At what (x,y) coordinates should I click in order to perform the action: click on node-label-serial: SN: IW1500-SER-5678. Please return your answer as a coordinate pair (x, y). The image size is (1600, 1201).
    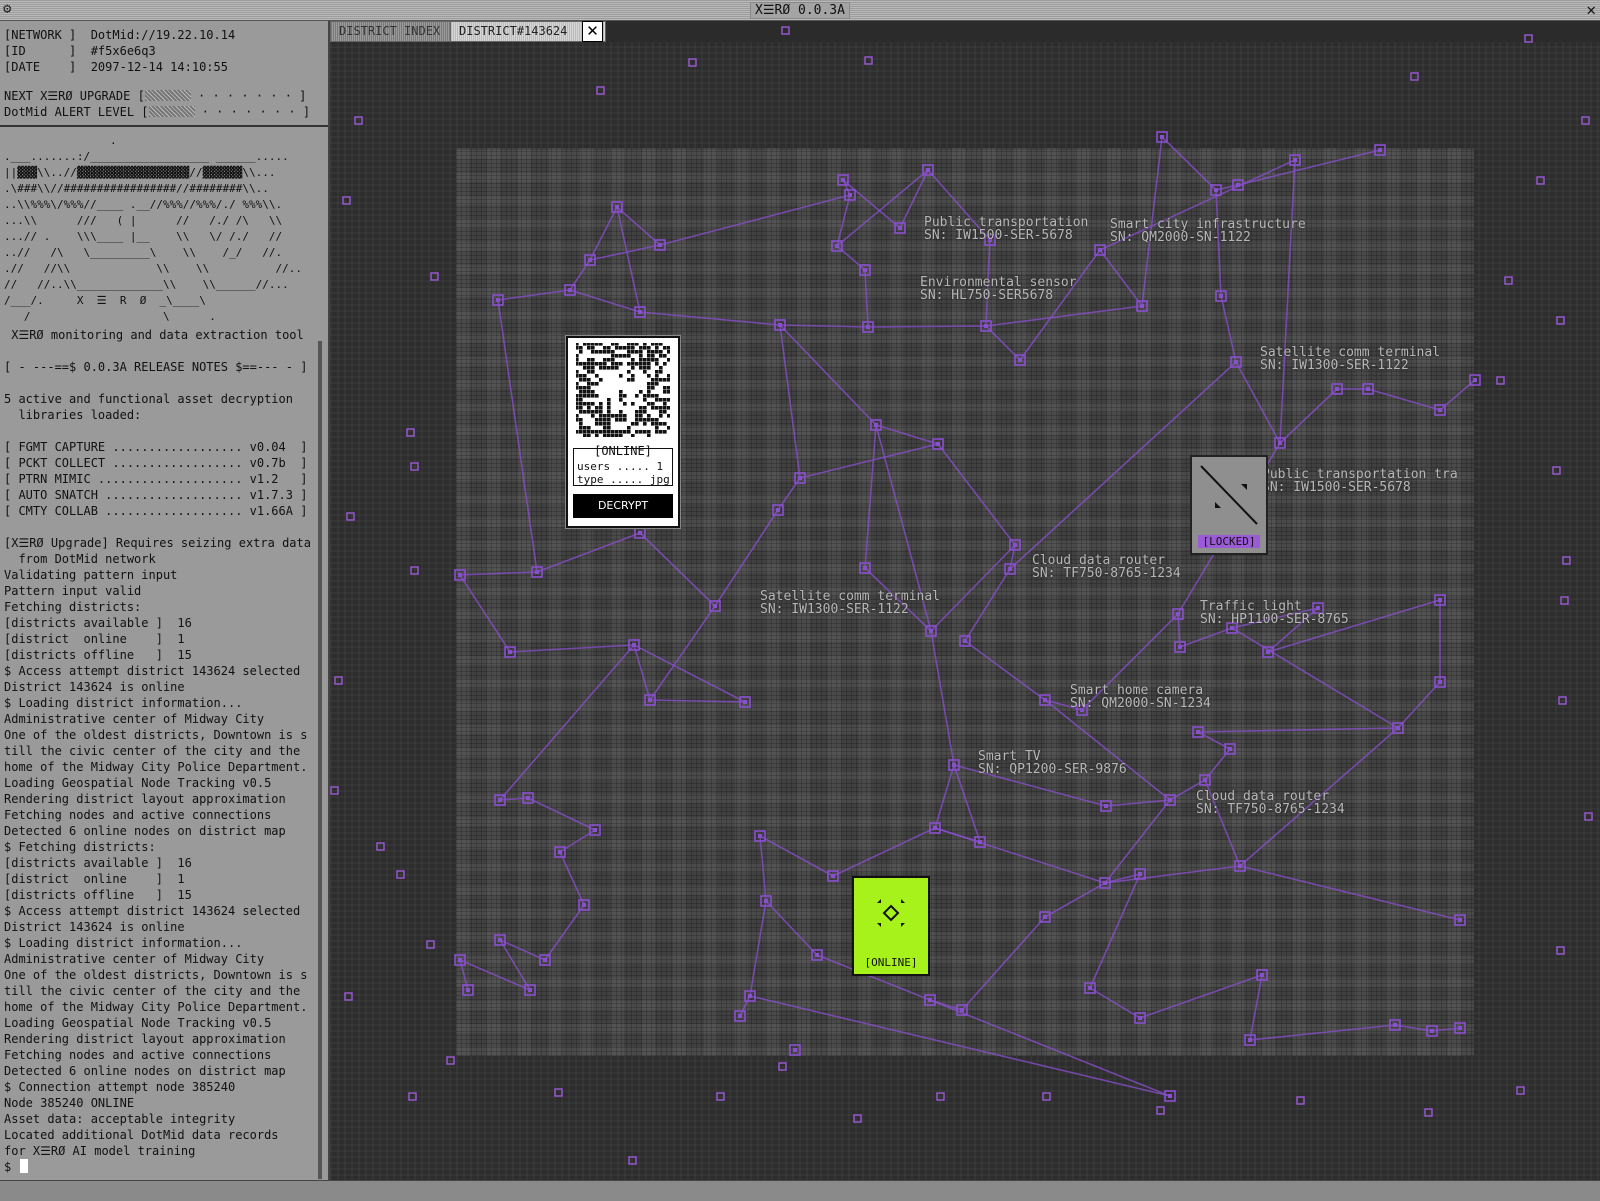
    Looking at the image, I should click on (998, 235).